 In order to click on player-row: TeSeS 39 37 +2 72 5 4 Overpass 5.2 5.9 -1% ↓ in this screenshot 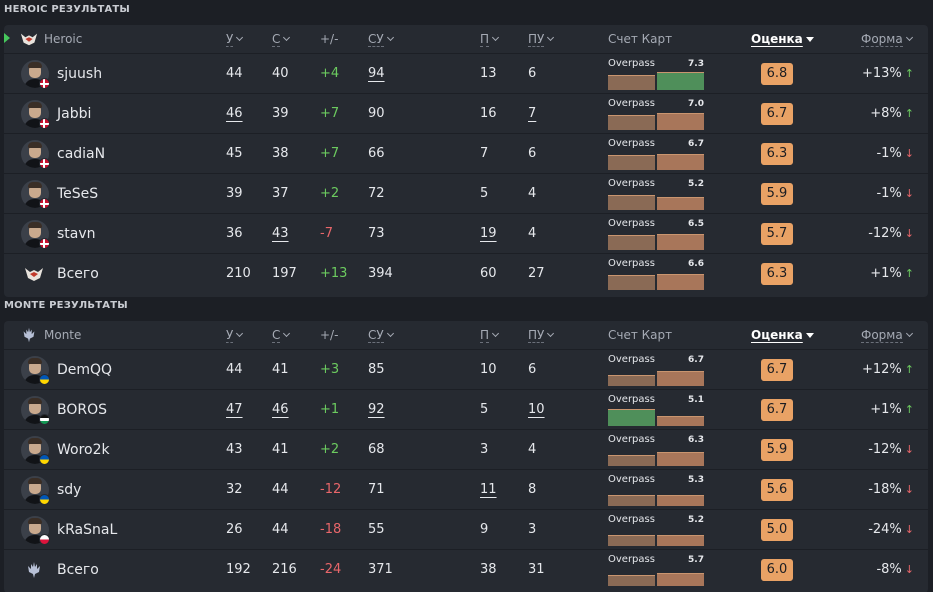, I will do `click(466, 193)`.